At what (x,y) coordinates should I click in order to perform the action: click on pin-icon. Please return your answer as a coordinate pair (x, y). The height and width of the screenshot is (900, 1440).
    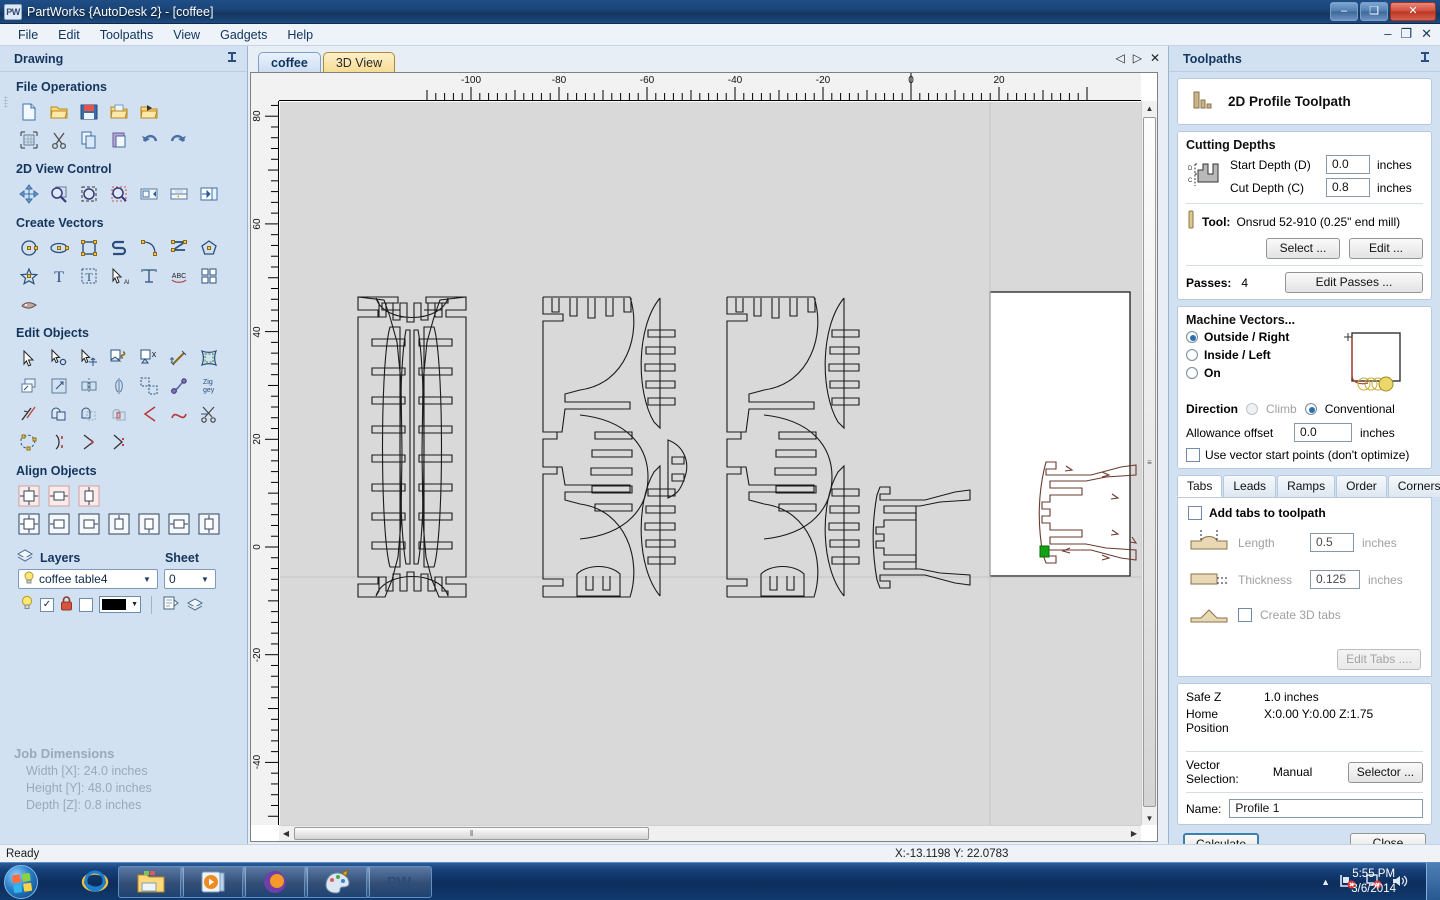
    Looking at the image, I should click on (232, 59).